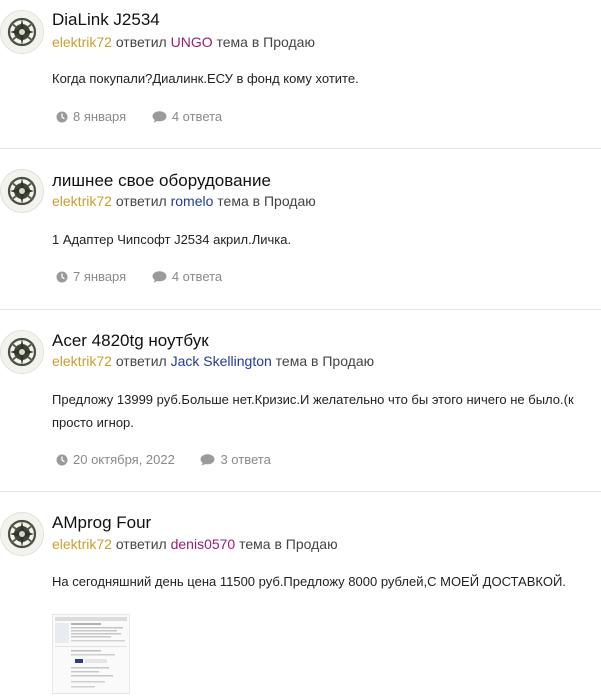 This screenshot has height=700, width=601. Describe the element at coordinates (161, 181) in the screenshot. I see `topic-title: лишнее свое оборудование` at that location.